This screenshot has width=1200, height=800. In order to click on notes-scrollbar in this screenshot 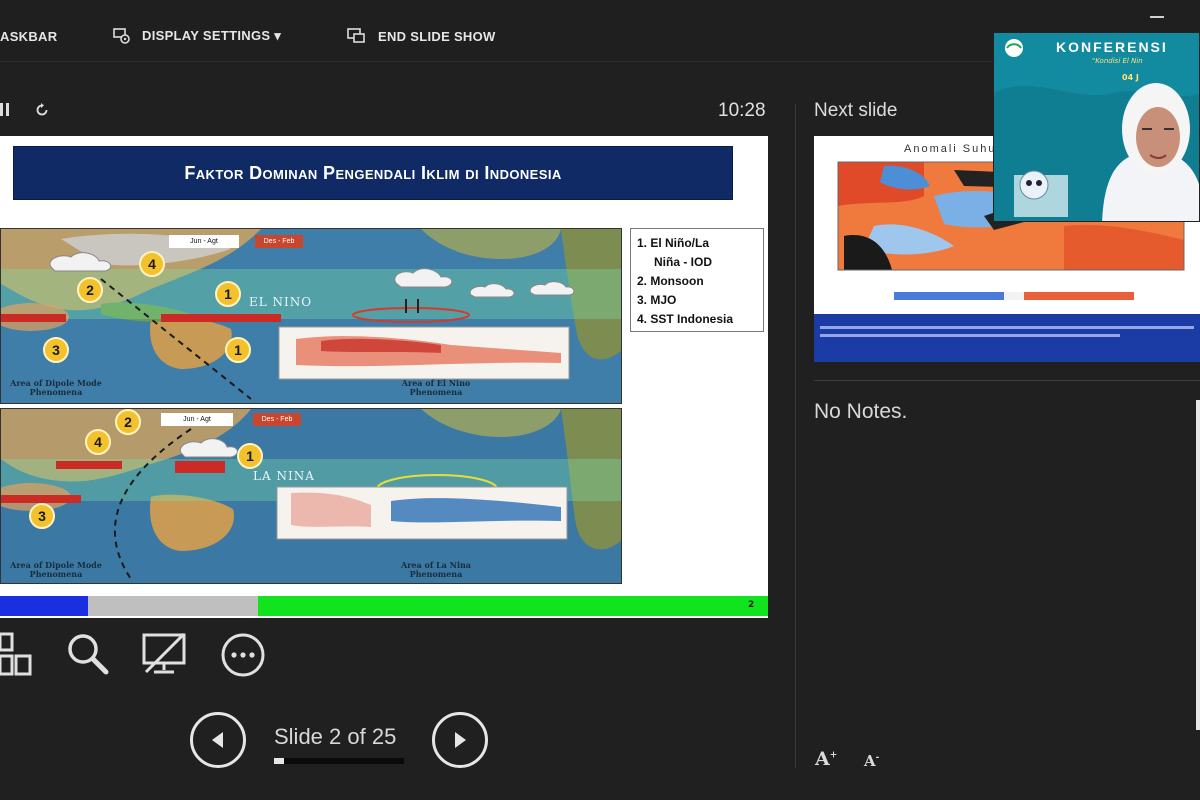, I will do `click(1198, 565)`.